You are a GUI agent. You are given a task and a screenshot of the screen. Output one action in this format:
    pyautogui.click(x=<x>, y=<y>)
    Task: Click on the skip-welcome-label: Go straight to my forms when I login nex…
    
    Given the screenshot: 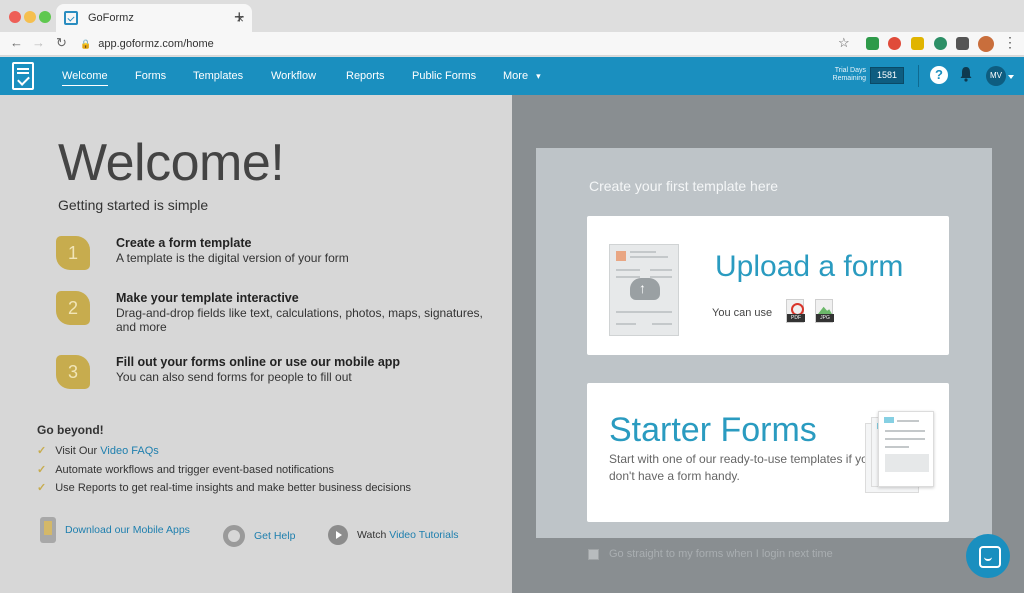 What is the action you would take?
    pyautogui.click(x=721, y=554)
    